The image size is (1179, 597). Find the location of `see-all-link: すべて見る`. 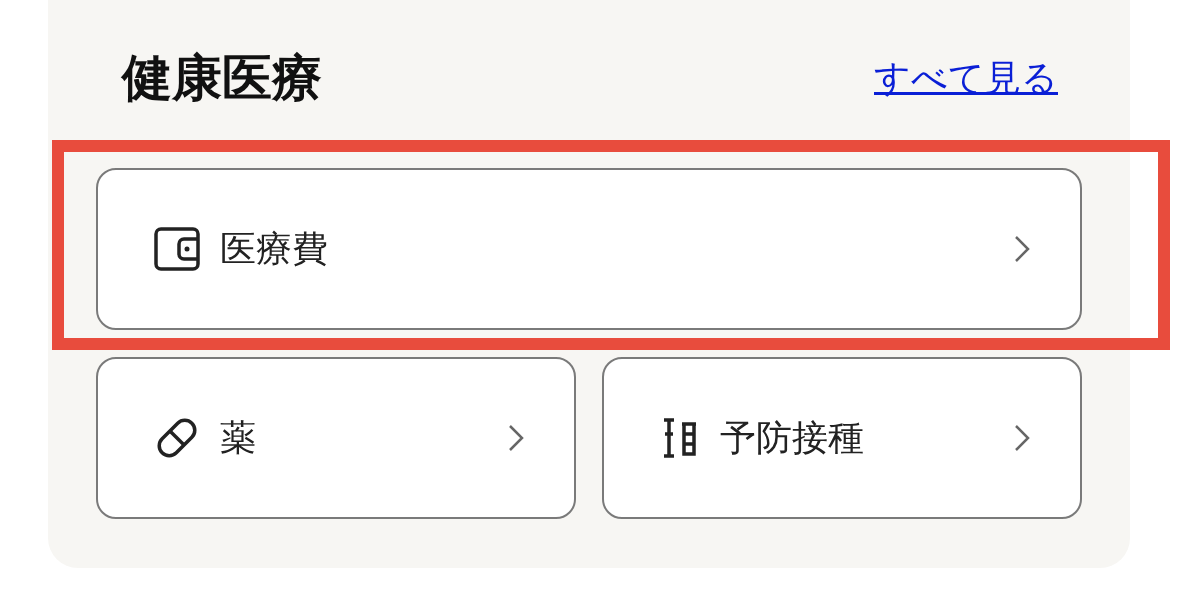

see-all-link: すべて見る is located at coordinates (966, 78).